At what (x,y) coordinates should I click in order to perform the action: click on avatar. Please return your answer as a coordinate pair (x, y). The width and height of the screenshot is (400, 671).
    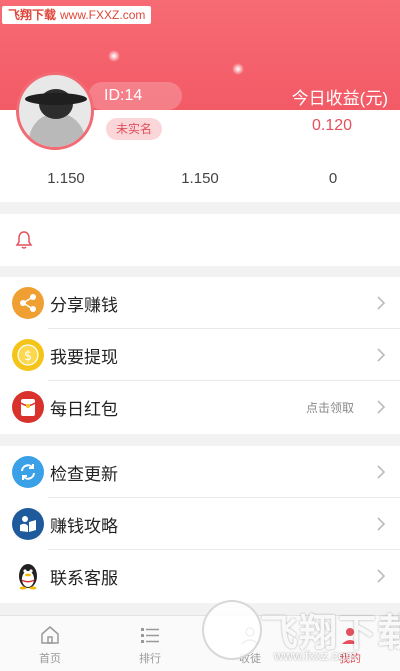
    Looking at the image, I should click on (55, 111).